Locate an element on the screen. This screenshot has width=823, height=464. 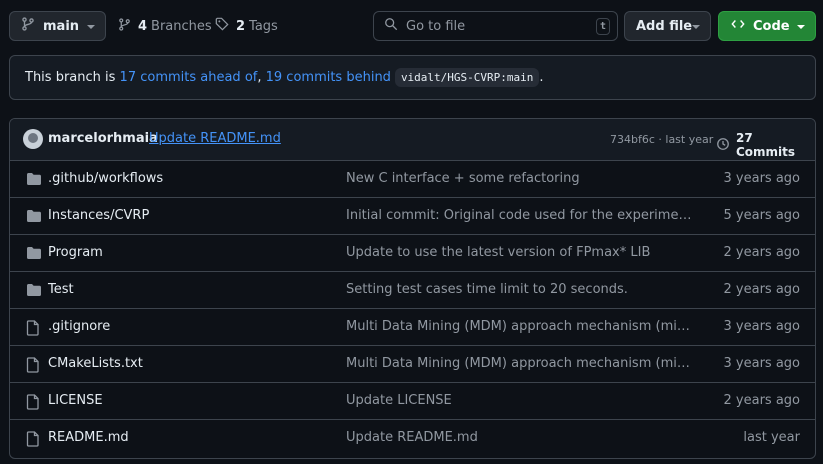
search-icon is located at coordinates (391, 26).